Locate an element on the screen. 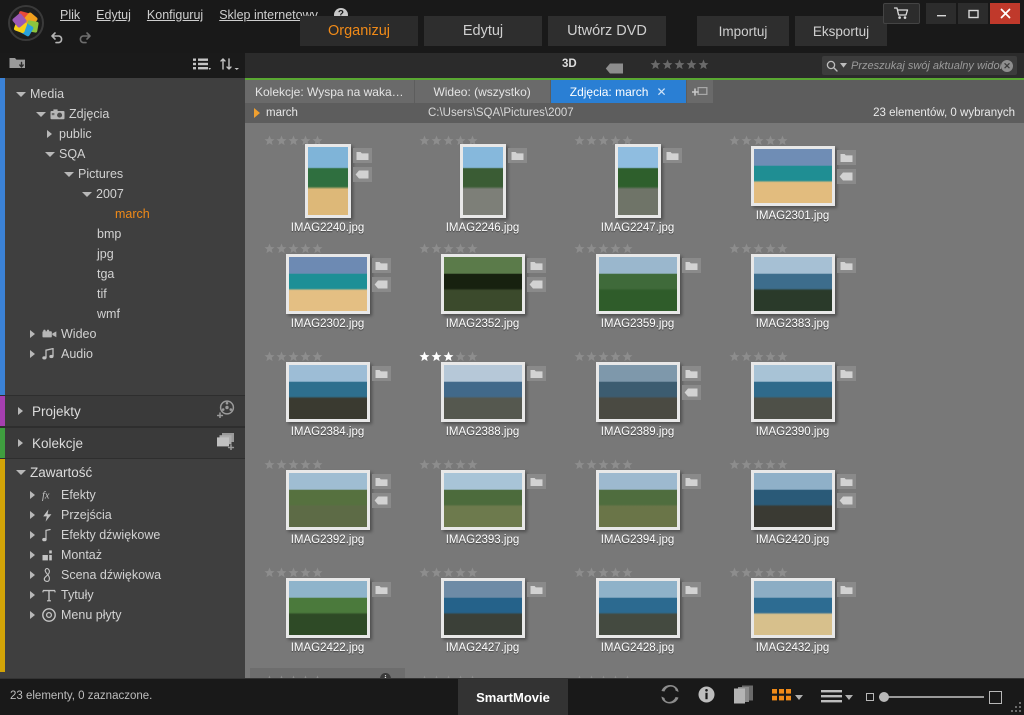 The height and width of the screenshot is (715, 1024). flag-tag-icon is located at coordinates (614, 67).